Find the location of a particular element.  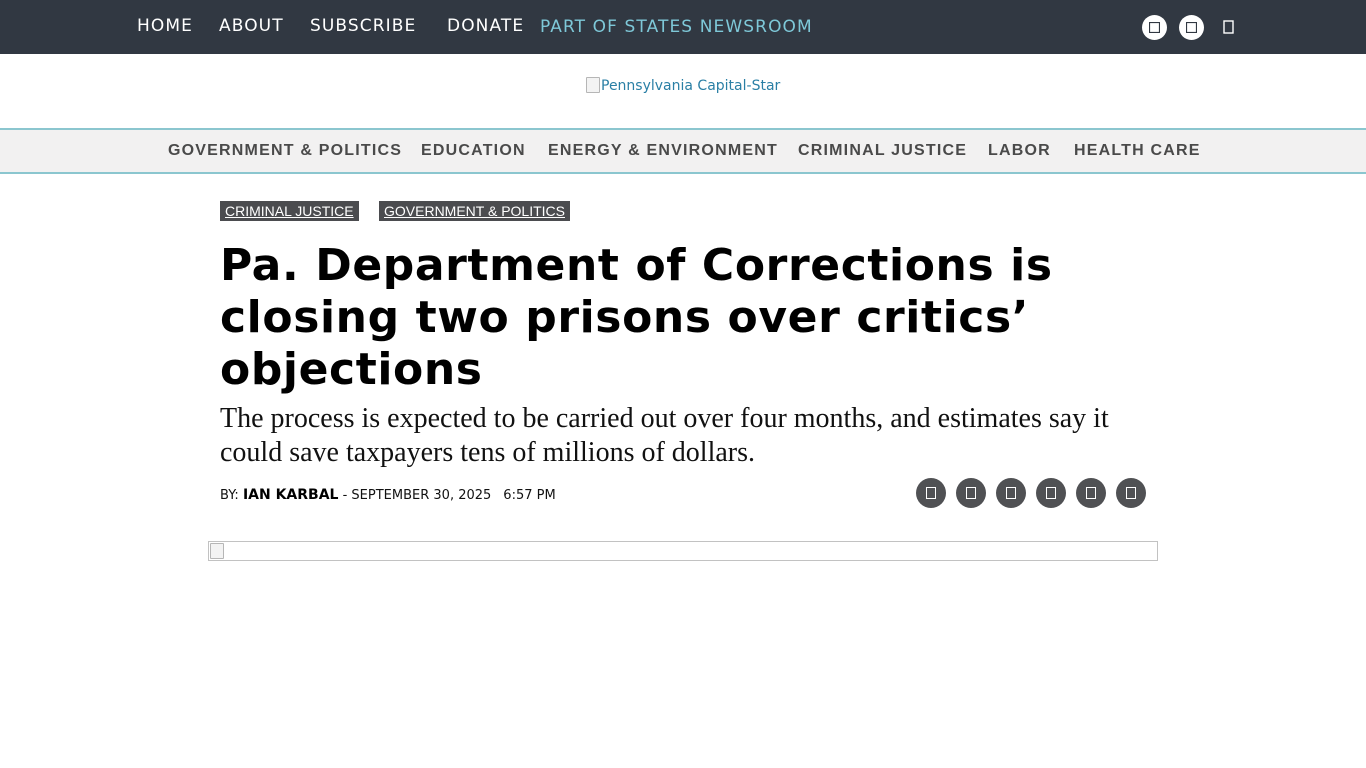

facebook-share-icon is located at coordinates (931, 493).